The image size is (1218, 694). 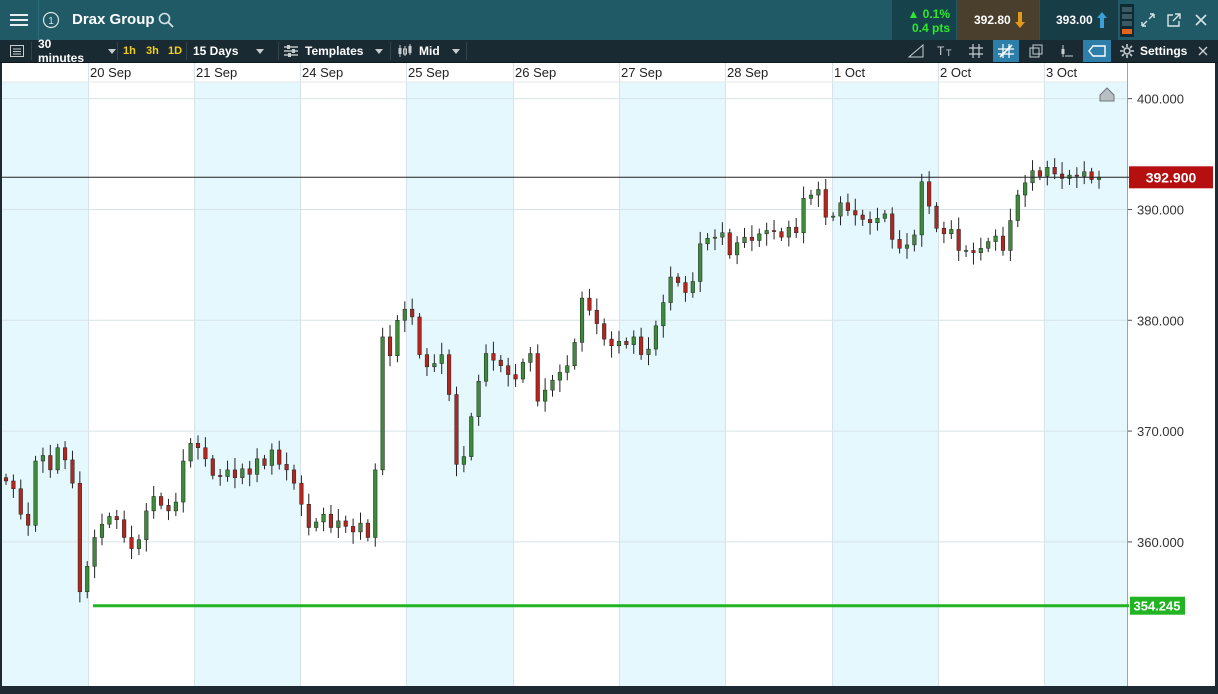 What do you see at coordinates (946, 51) in the screenshot?
I see `text-tool-button: T T` at bounding box center [946, 51].